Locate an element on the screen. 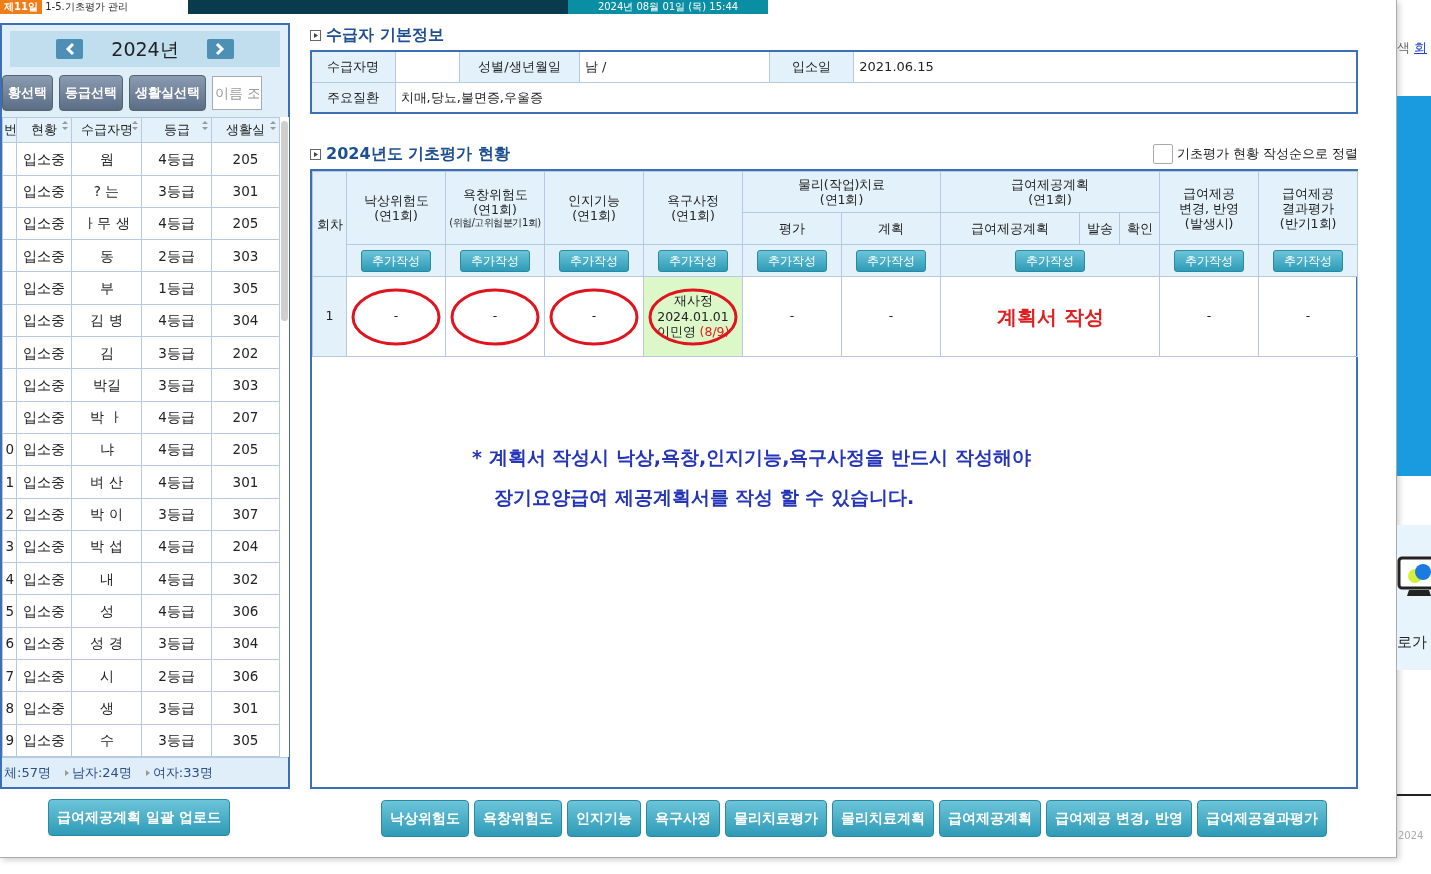 This screenshot has height=874, width=1431. table-cell: 시 is located at coordinates (106, 675).